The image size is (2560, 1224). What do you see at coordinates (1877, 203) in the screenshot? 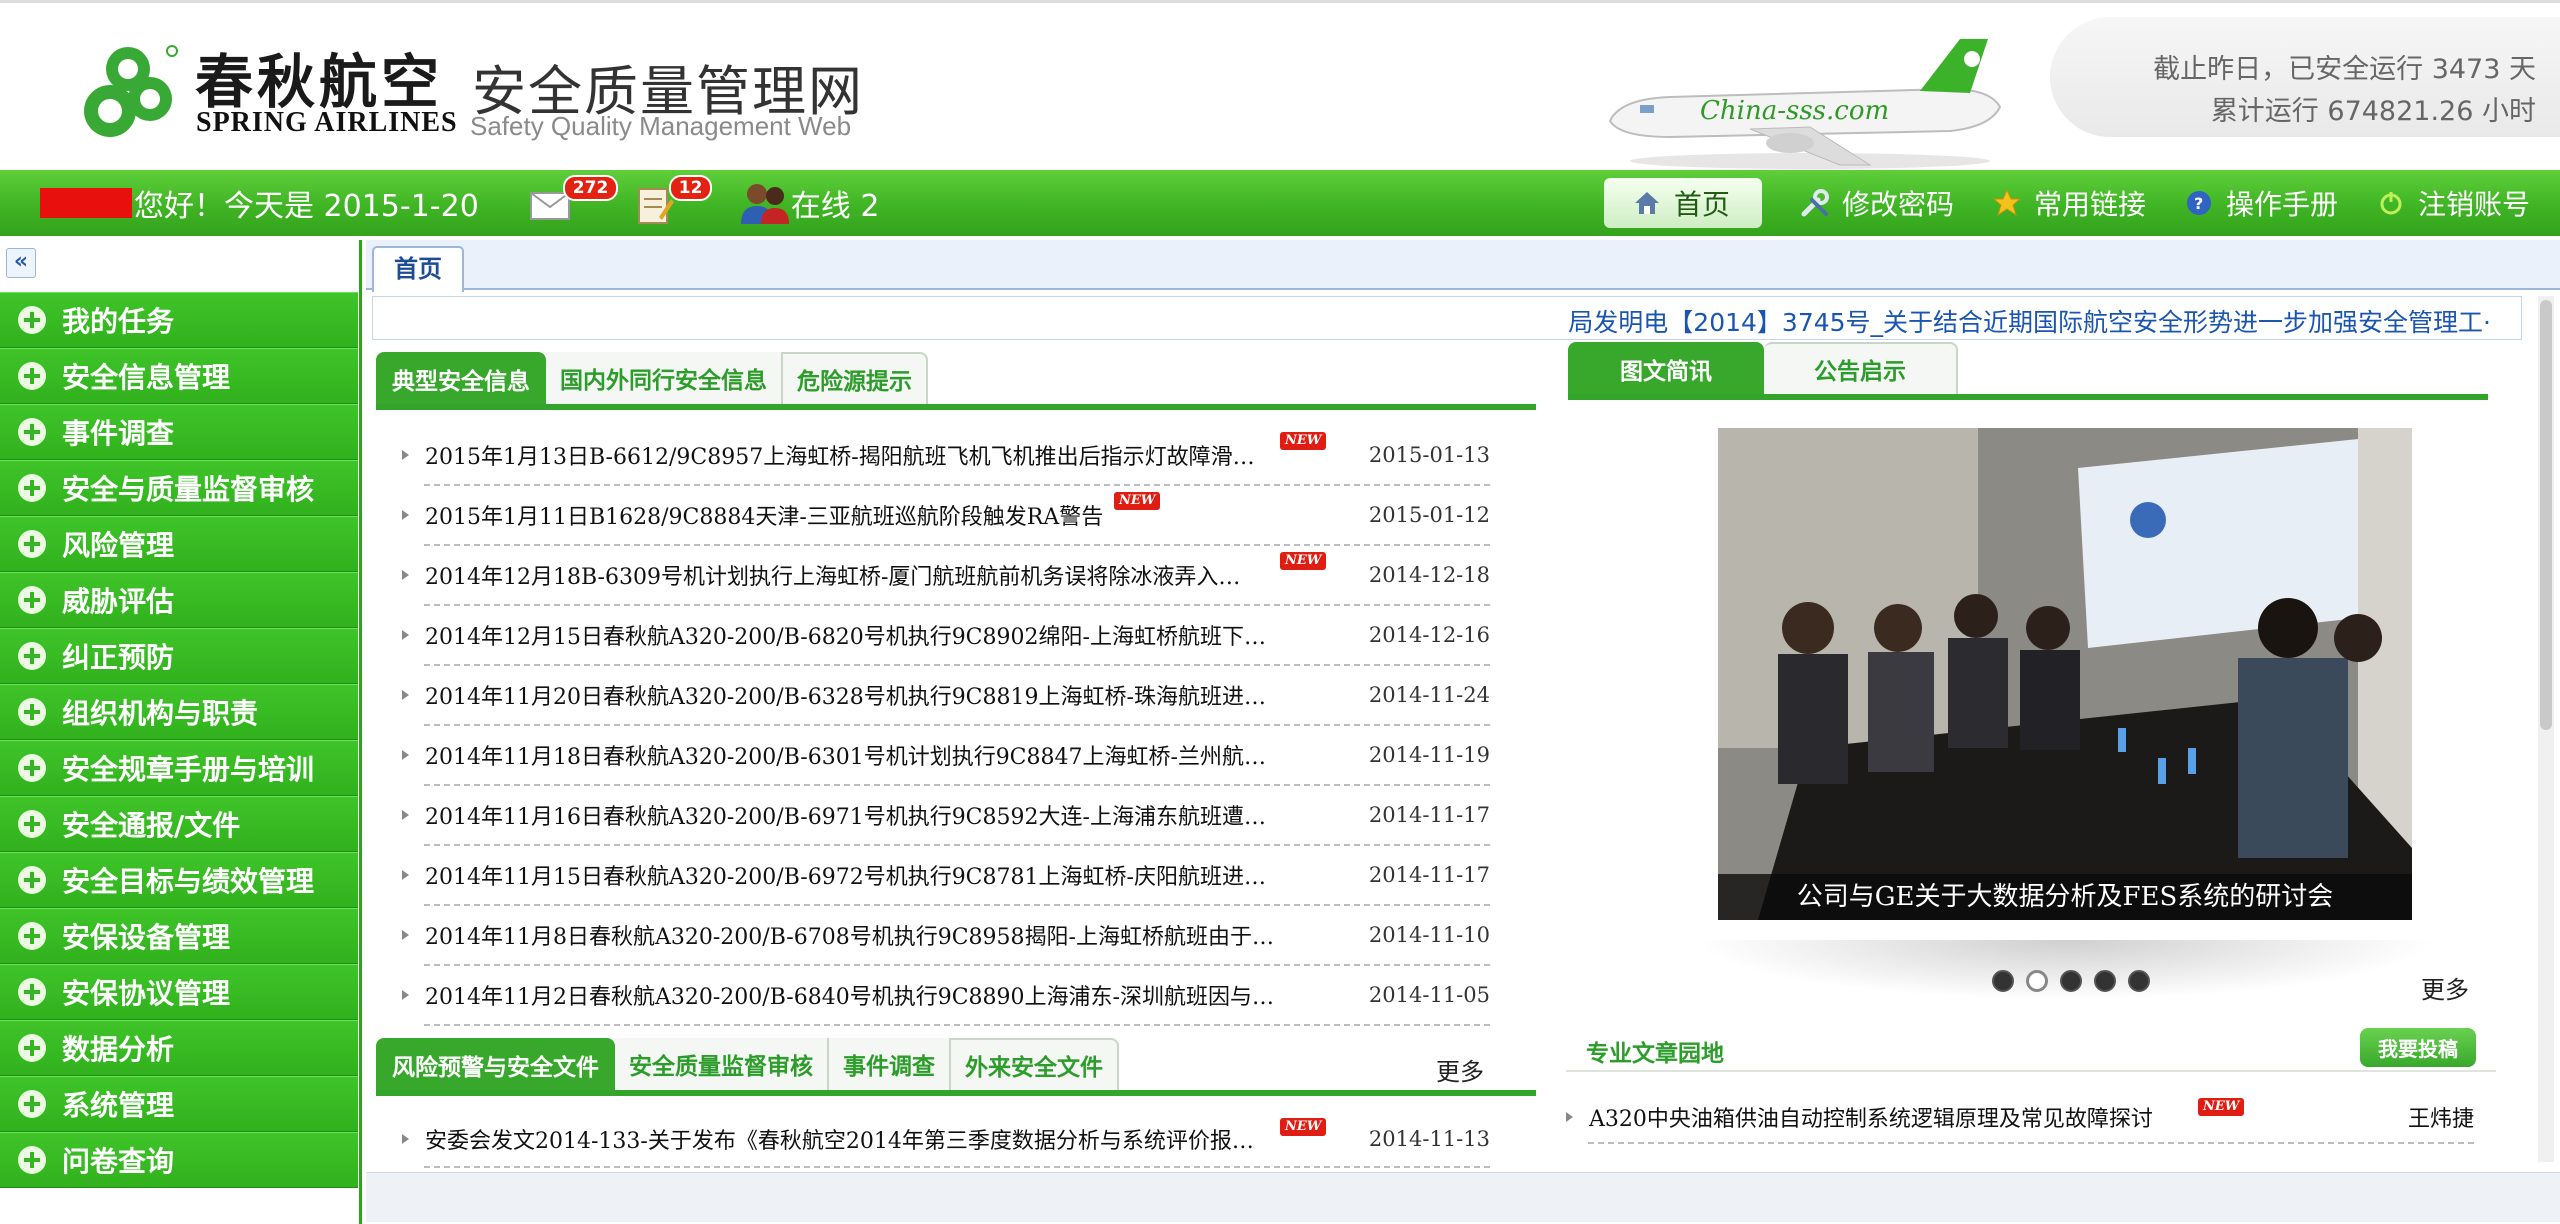
I see `change-password-link: 修改密码` at bounding box center [1877, 203].